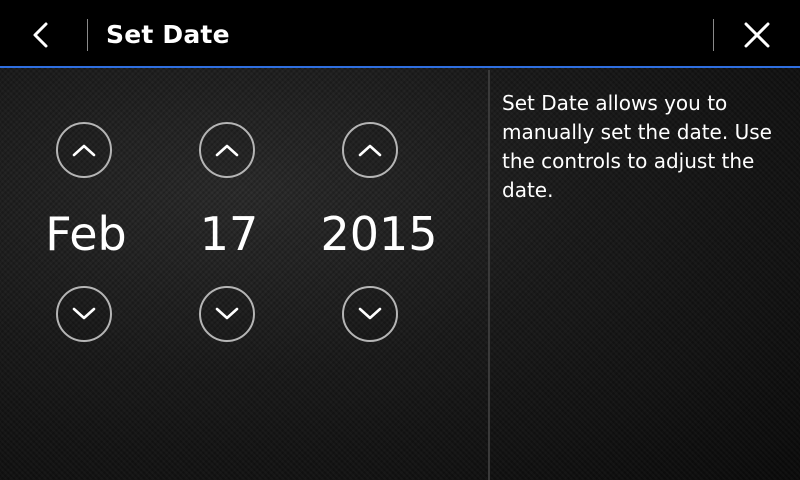  I want to click on day-increment-button, so click(227, 150).